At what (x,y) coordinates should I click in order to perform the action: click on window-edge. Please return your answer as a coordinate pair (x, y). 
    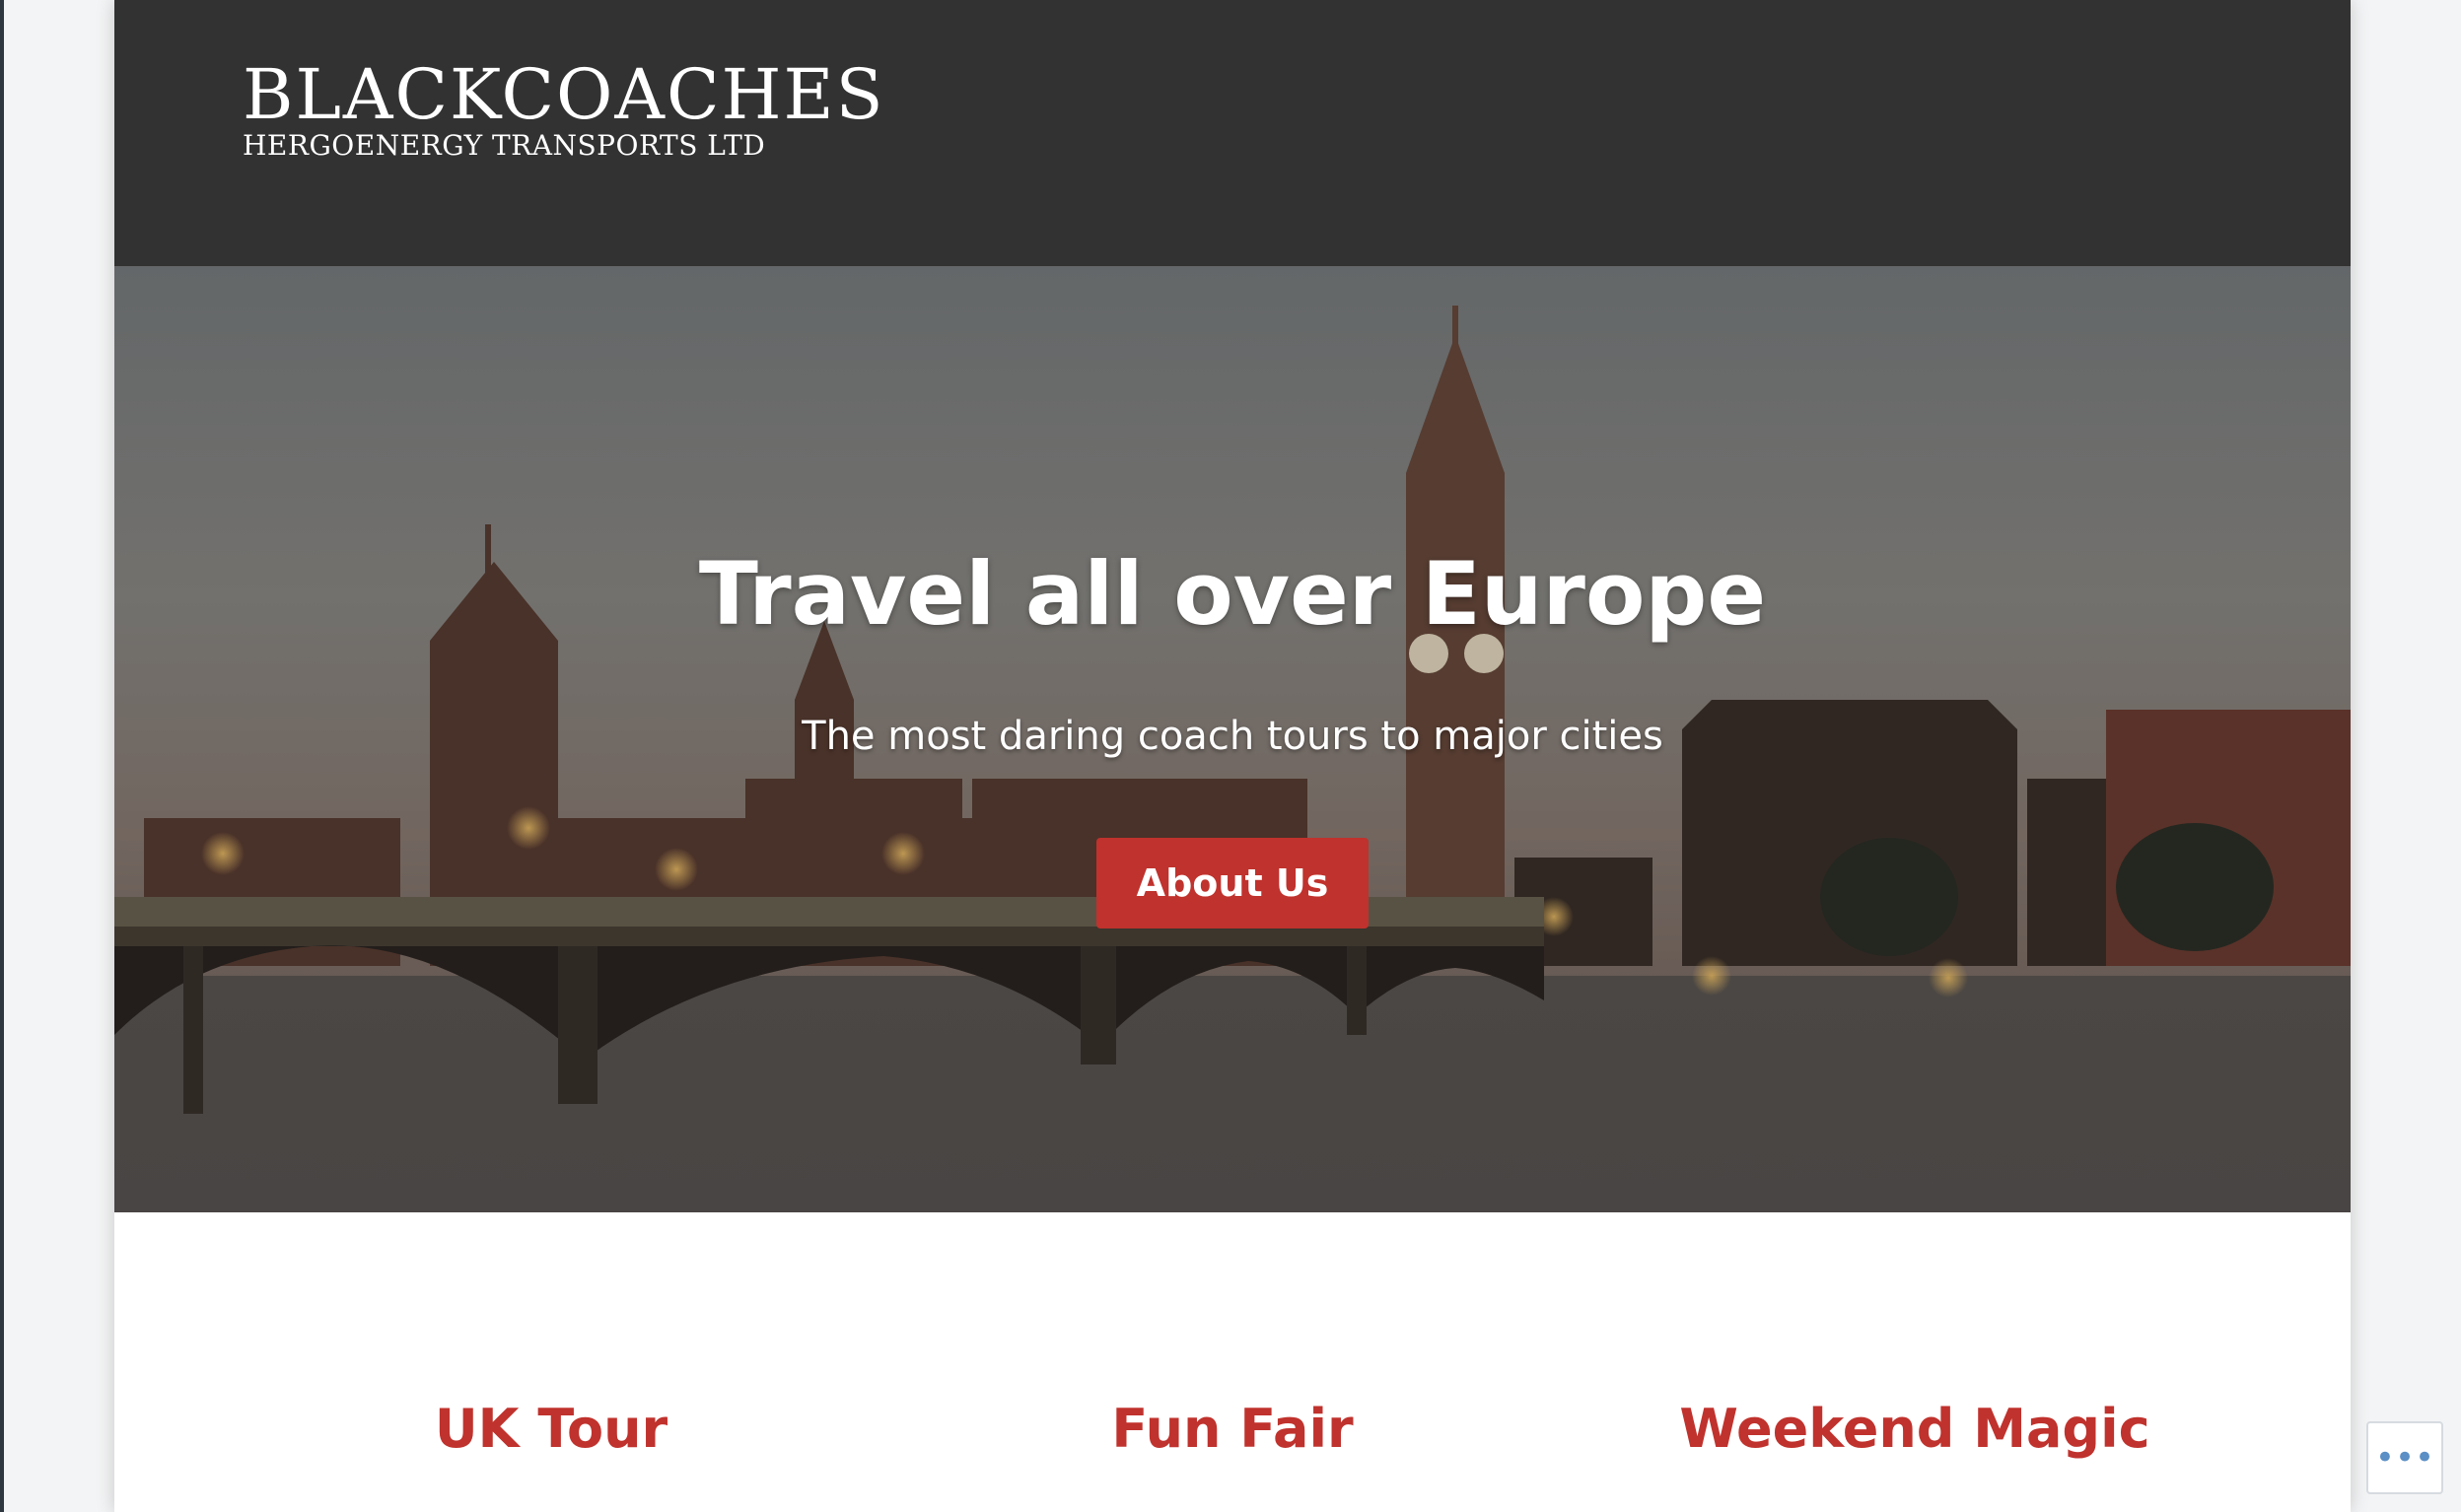
    Looking at the image, I should click on (2, 756).